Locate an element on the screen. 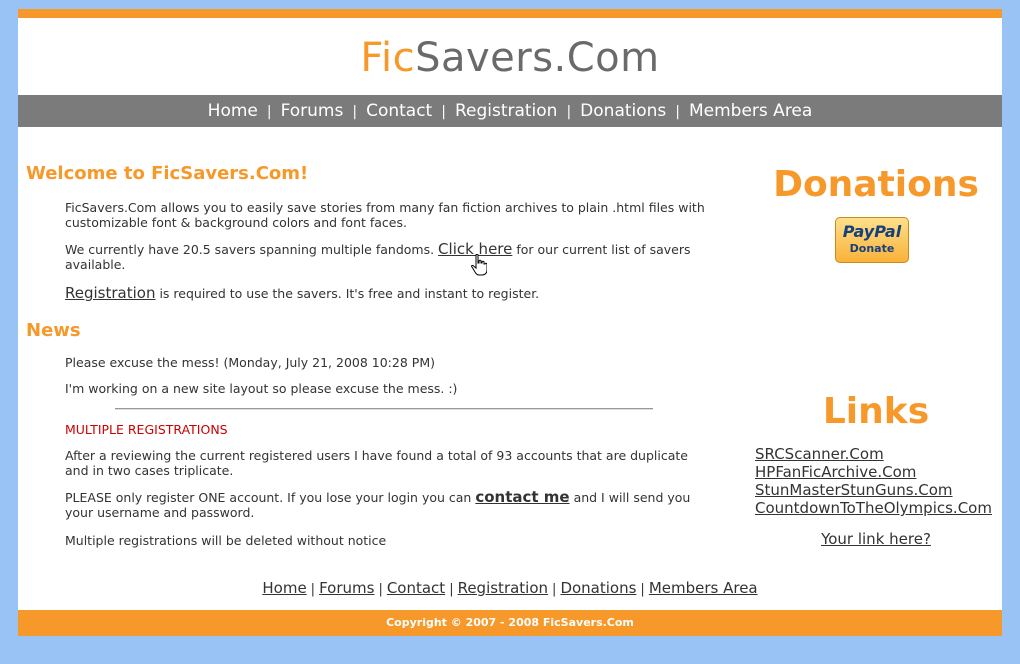  paypal-donate-button: PayPal Donate is located at coordinates (872, 240).